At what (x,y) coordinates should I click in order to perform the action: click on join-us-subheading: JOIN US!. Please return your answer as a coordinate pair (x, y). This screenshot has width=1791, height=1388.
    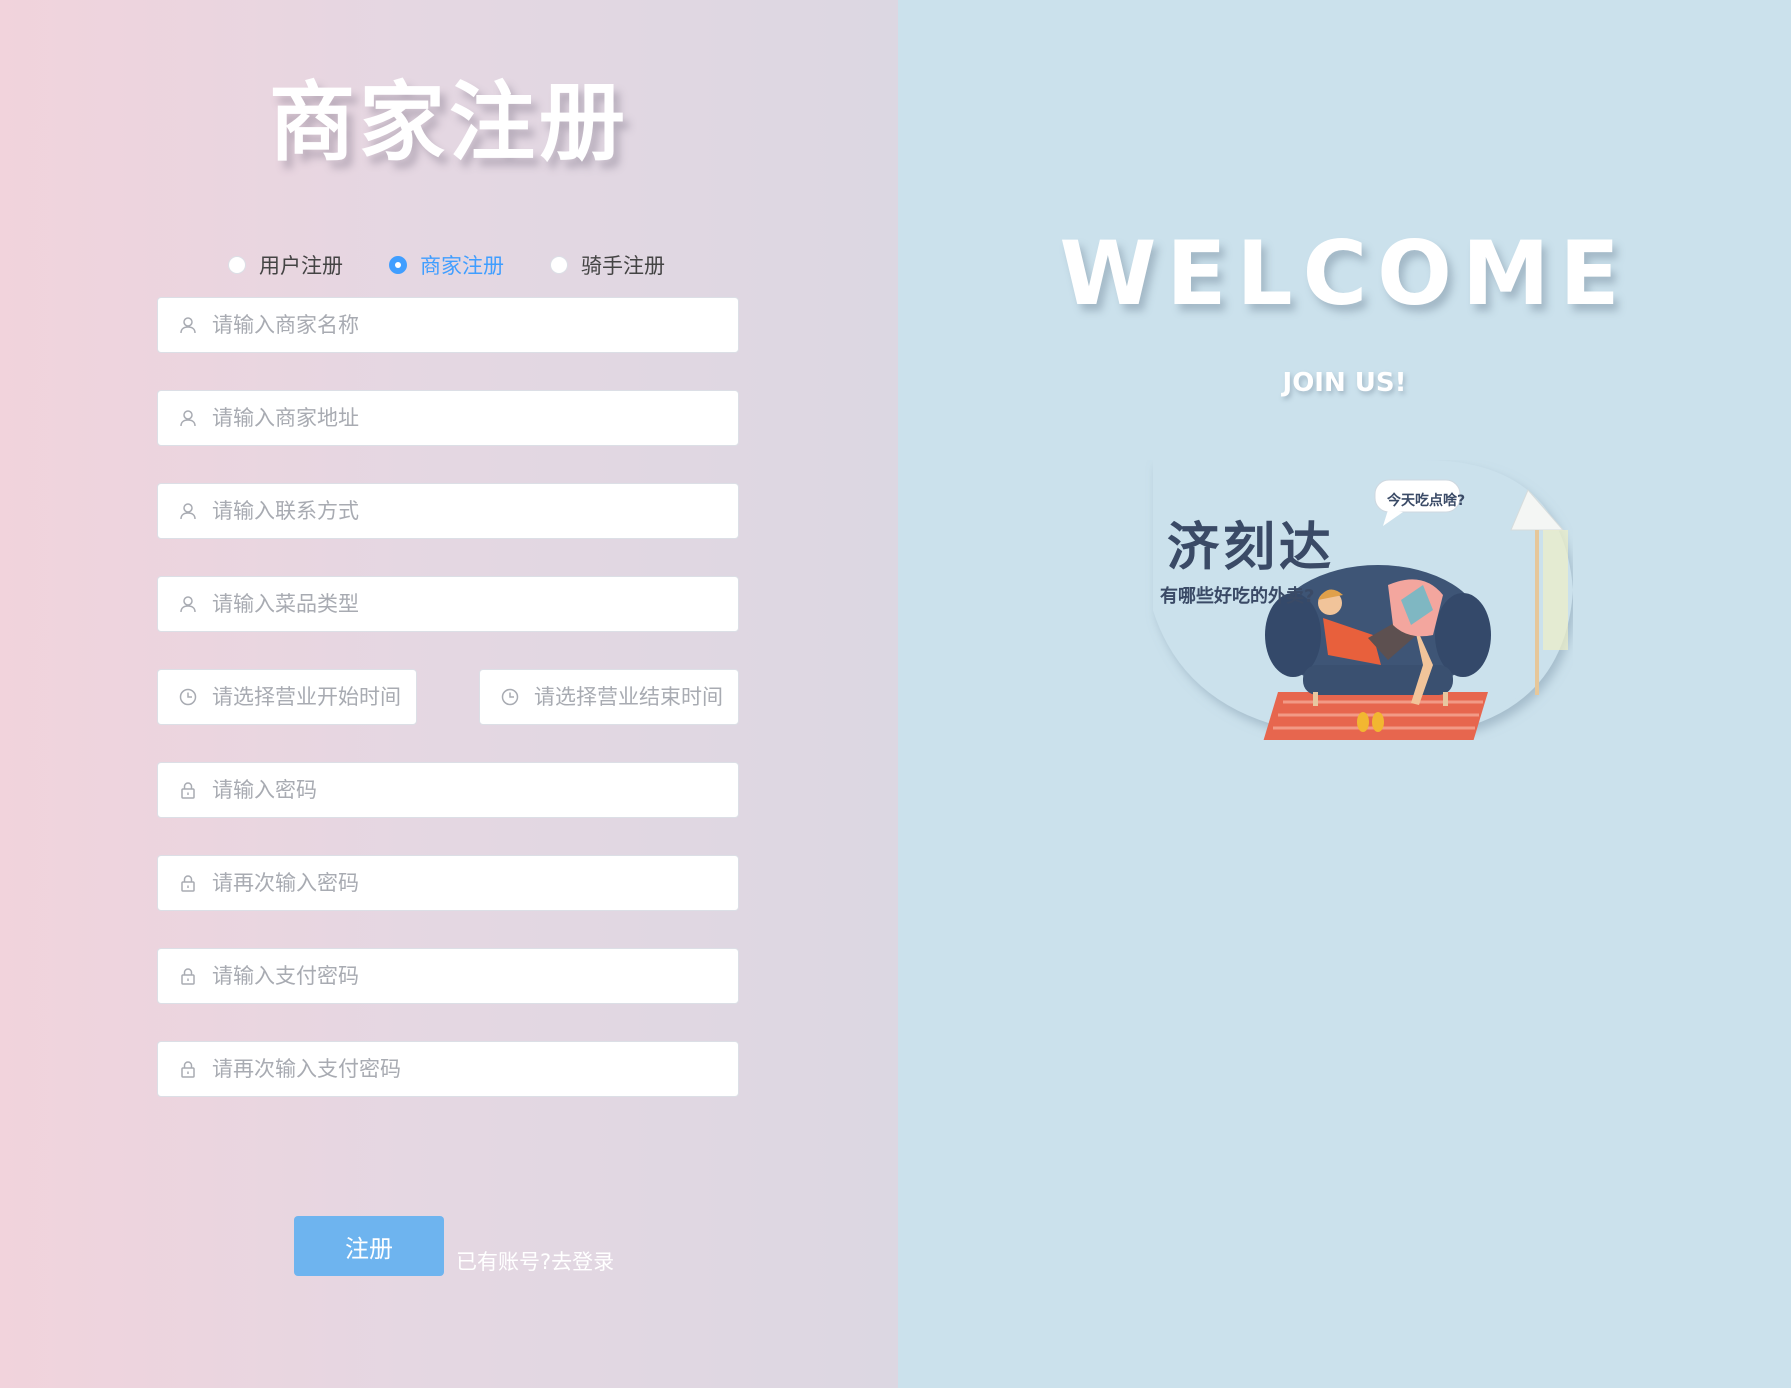
    Looking at the image, I should click on (1344, 383).